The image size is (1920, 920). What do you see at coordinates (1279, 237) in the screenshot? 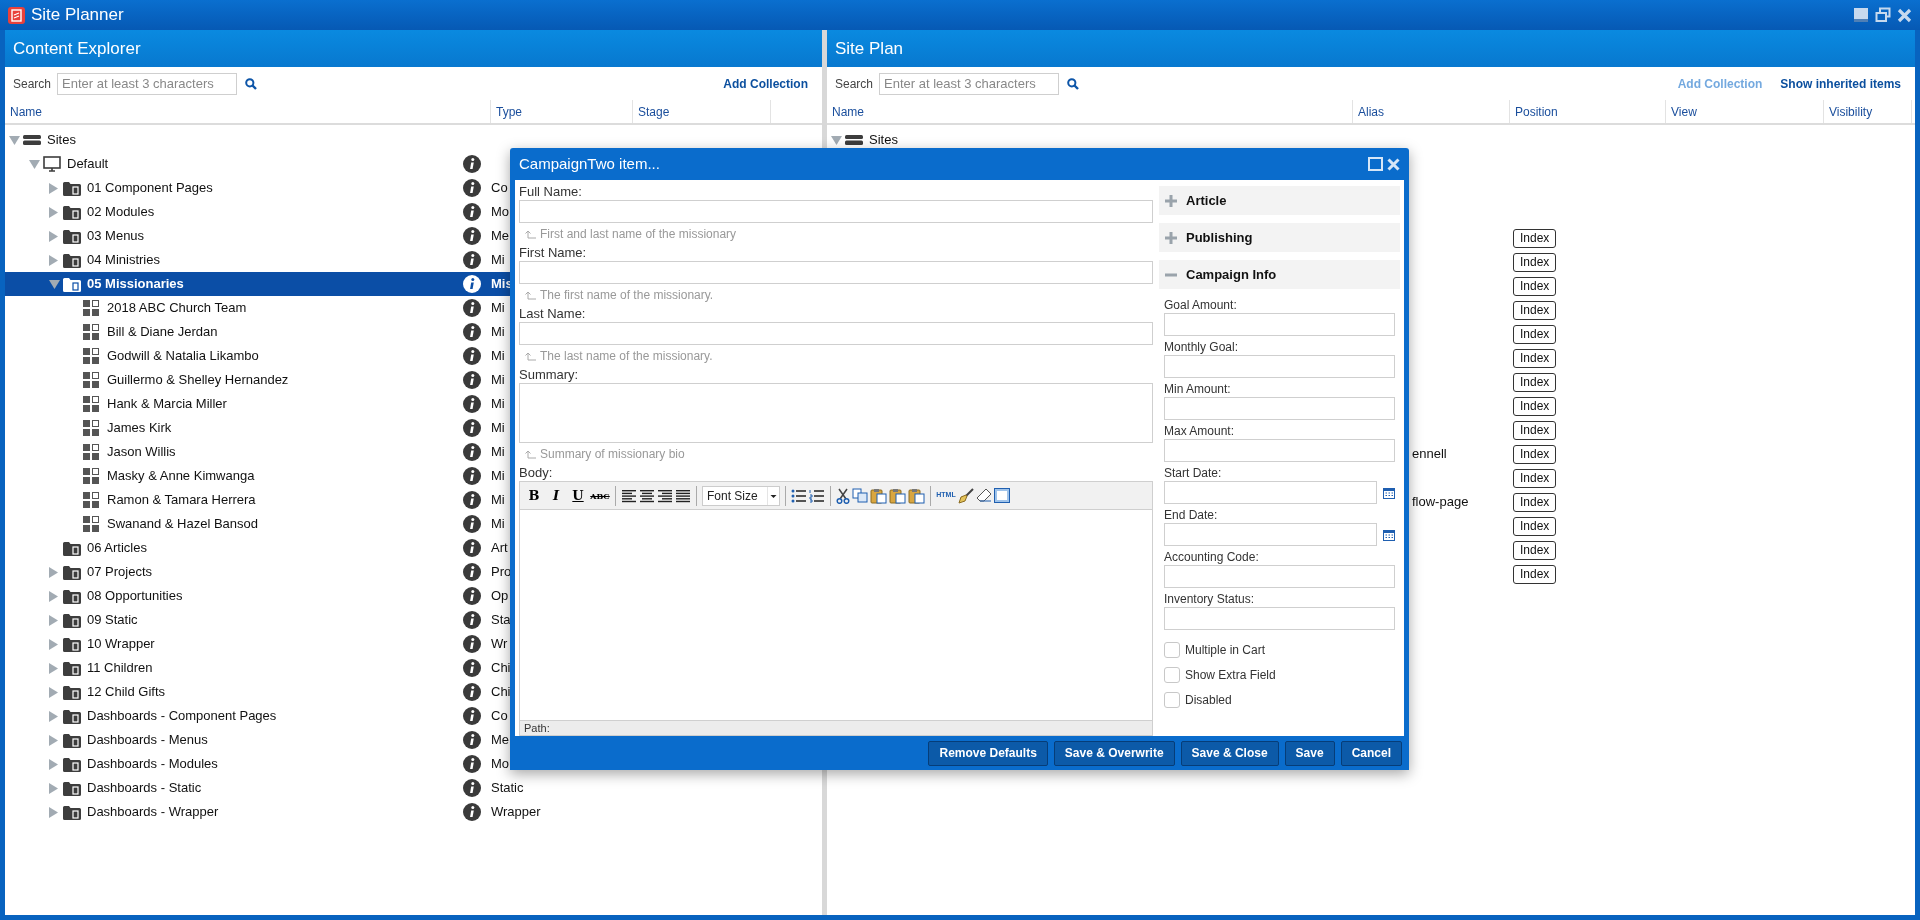
I see `section-header: Publishing` at bounding box center [1279, 237].